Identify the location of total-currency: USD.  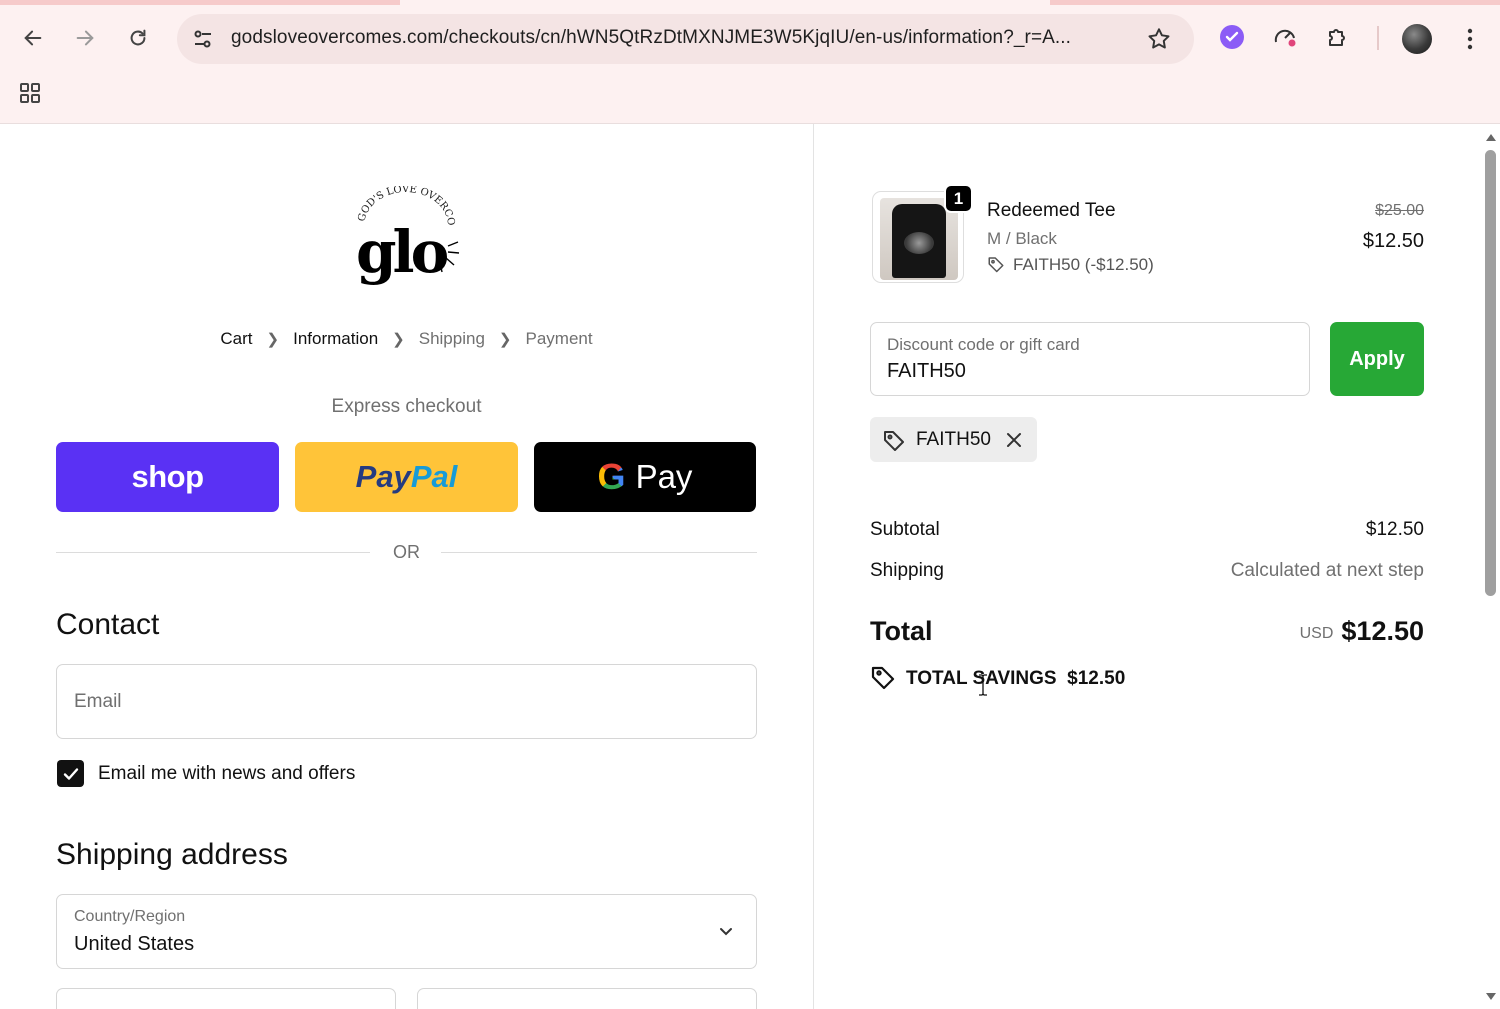
(1316, 633).